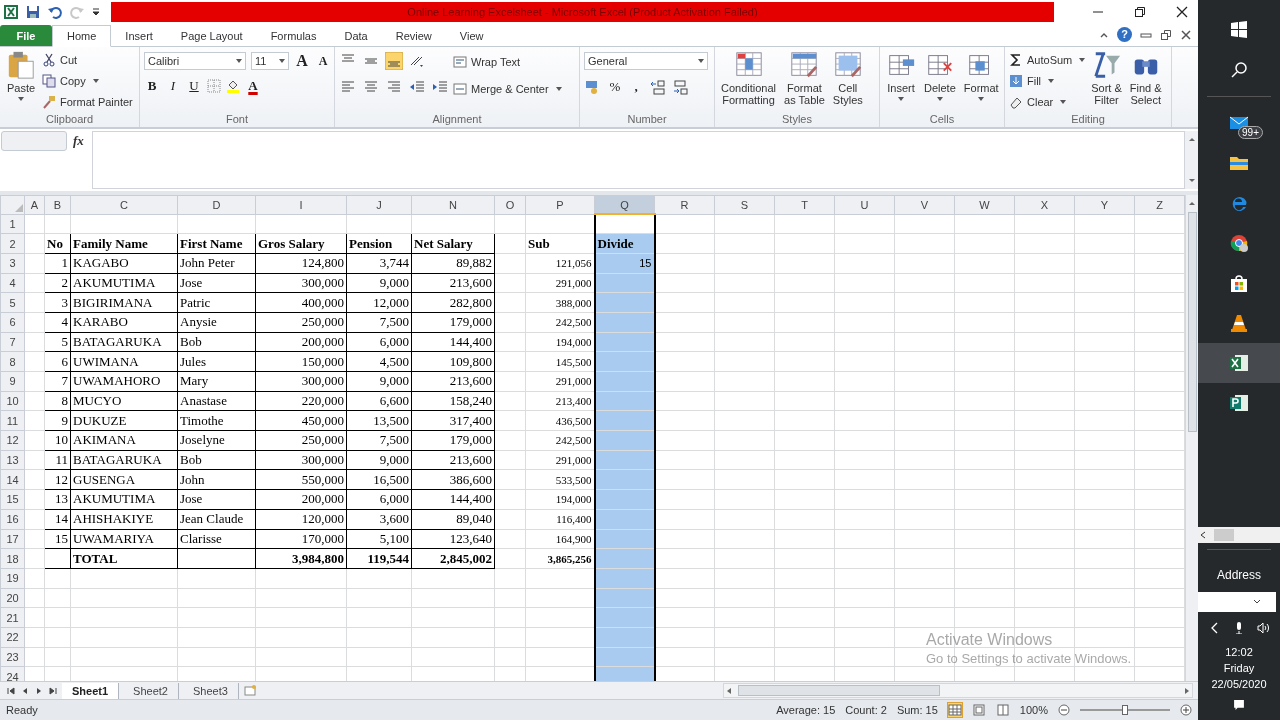 The image size is (1280, 720). What do you see at coordinates (1125, 710) in the screenshot?
I see `zoom-slider` at bounding box center [1125, 710].